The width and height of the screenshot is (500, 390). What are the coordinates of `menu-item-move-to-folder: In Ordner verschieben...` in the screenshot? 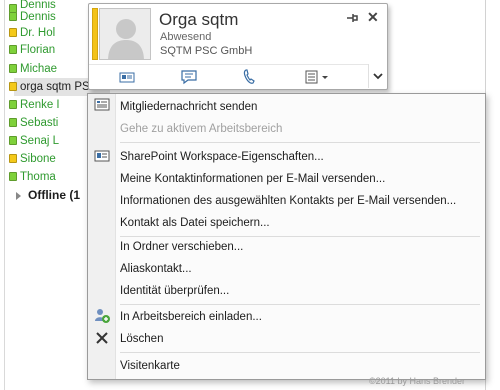 It's located at (181, 247).